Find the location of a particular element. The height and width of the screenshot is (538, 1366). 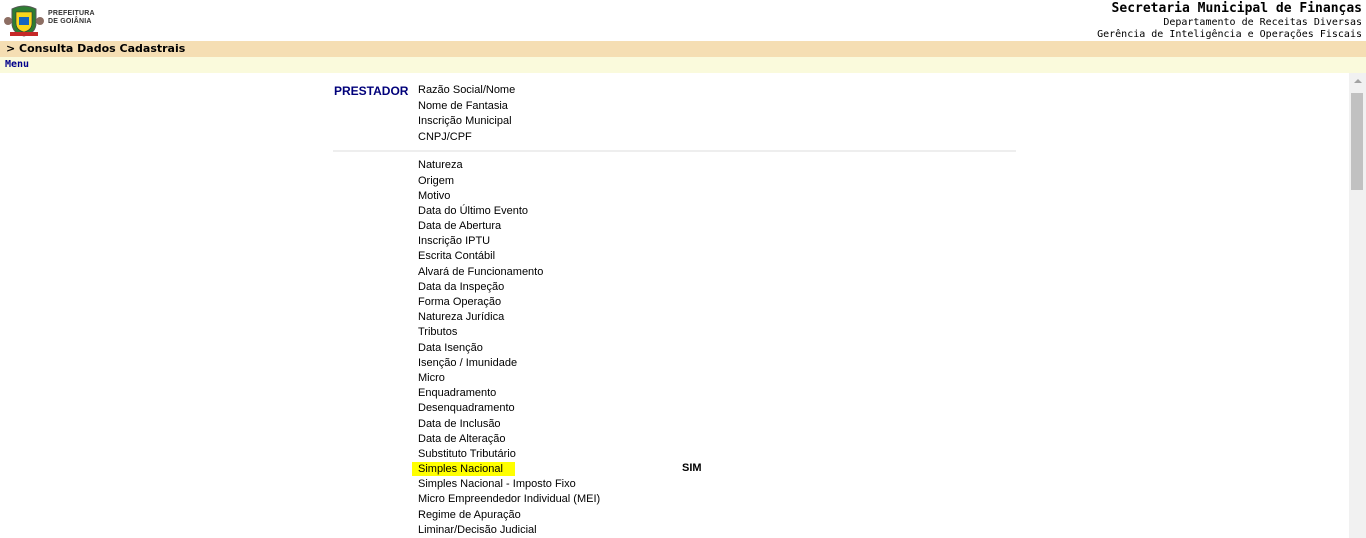

field-data-inclusao: Data de Inclusão is located at coordinates (459, 424).